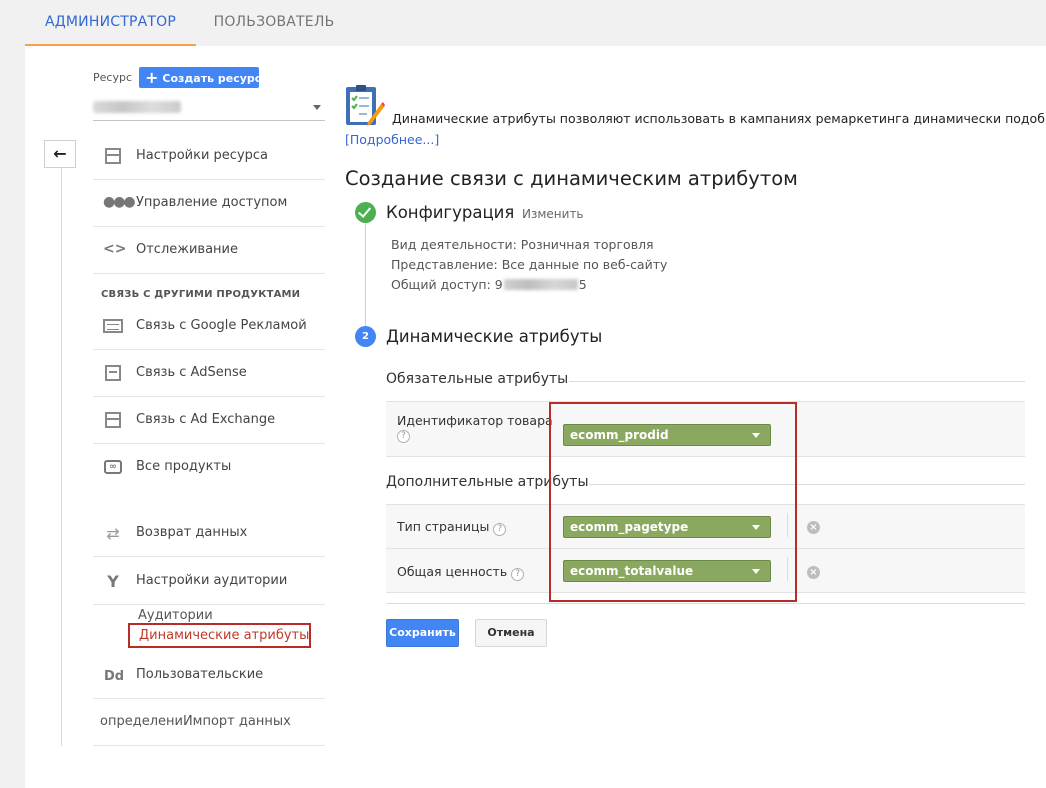 Image resolution: width=1046 pixels, height=788 pixels. I want to click on sidebar-overlap-label: определениИмпорт данных, so click(195, 721).